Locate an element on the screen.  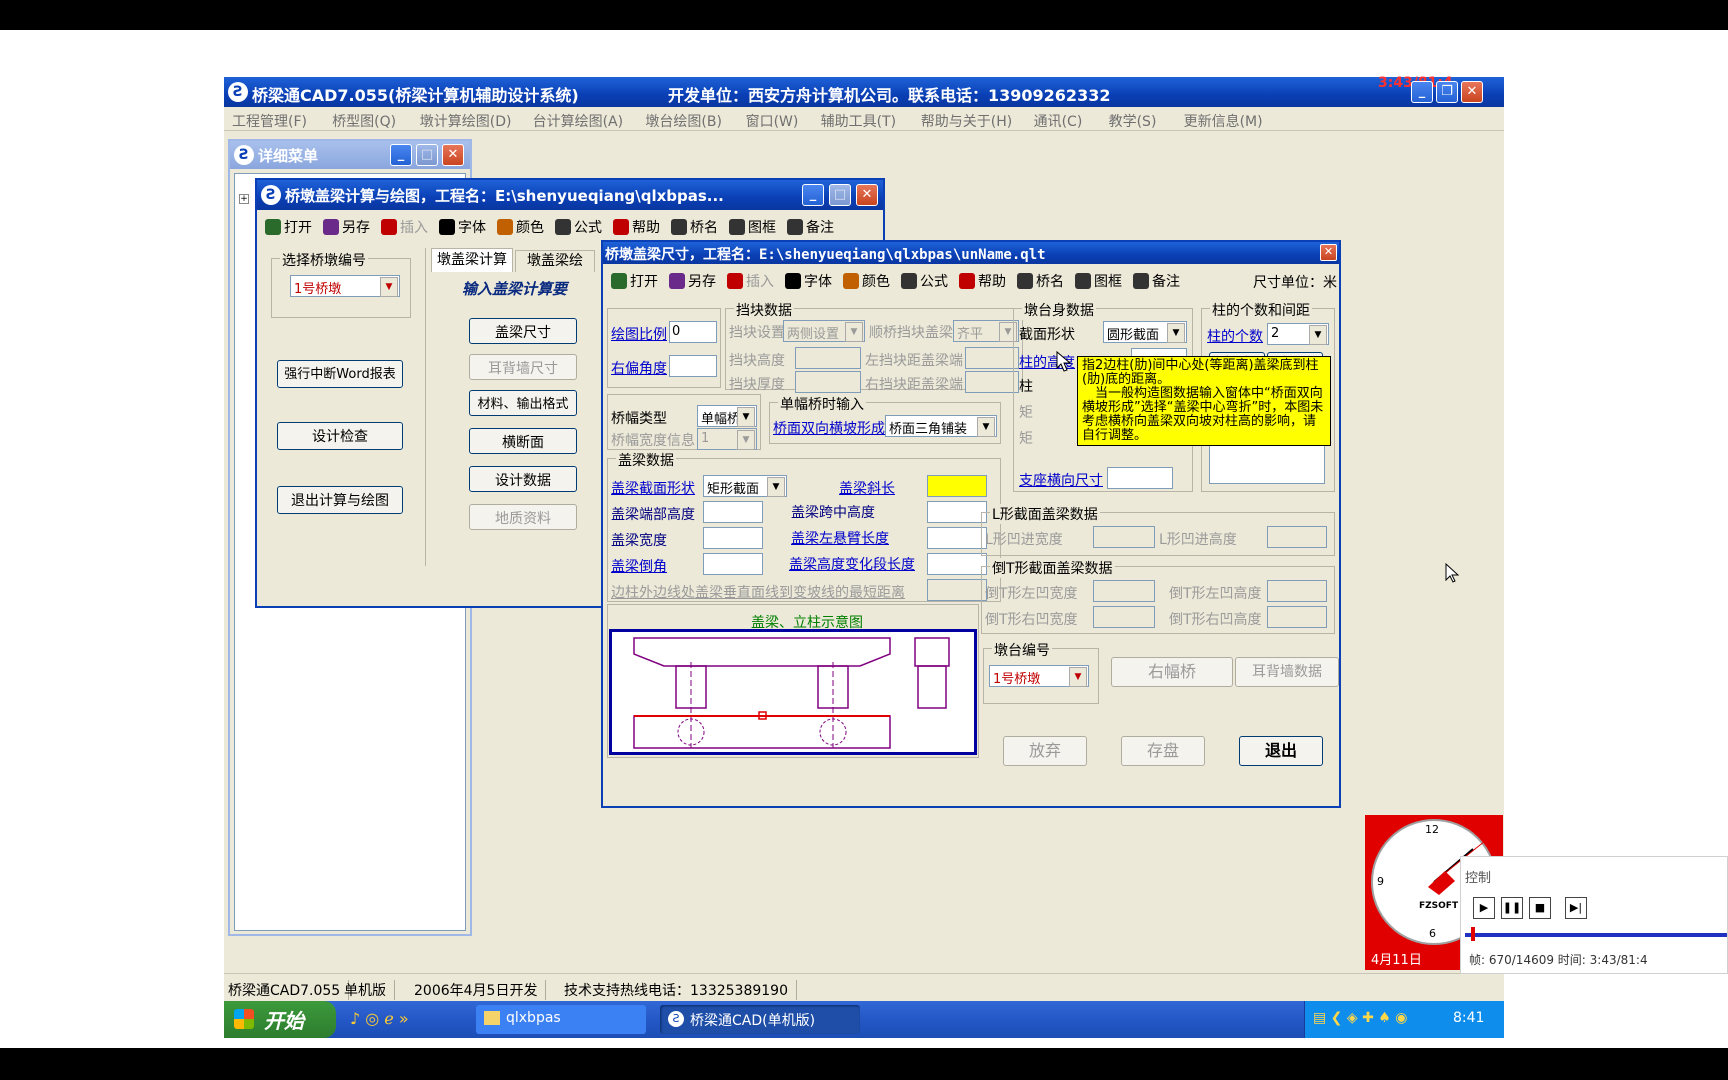
player-status: 帧: 670/14609 时间: 3:43/81:4 is located at coordinates (1558, 960).